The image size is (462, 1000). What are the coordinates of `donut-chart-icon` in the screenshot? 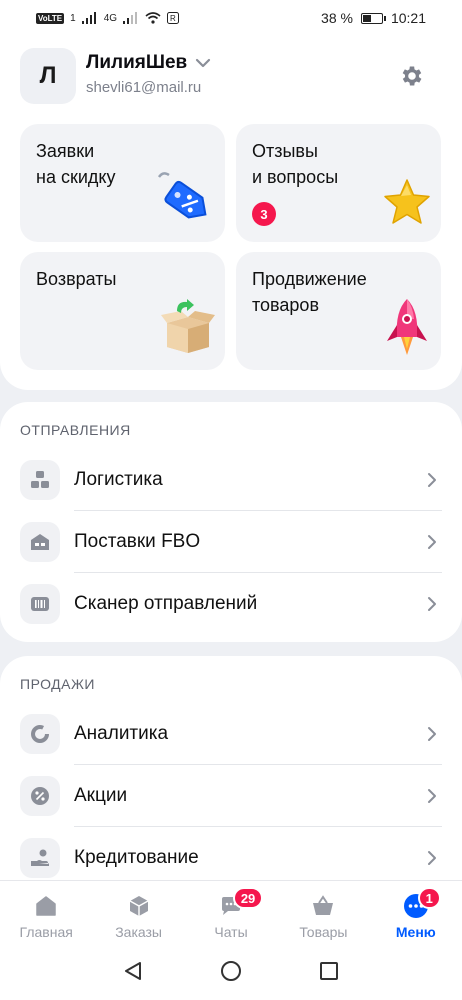 It's located at (40, 734).